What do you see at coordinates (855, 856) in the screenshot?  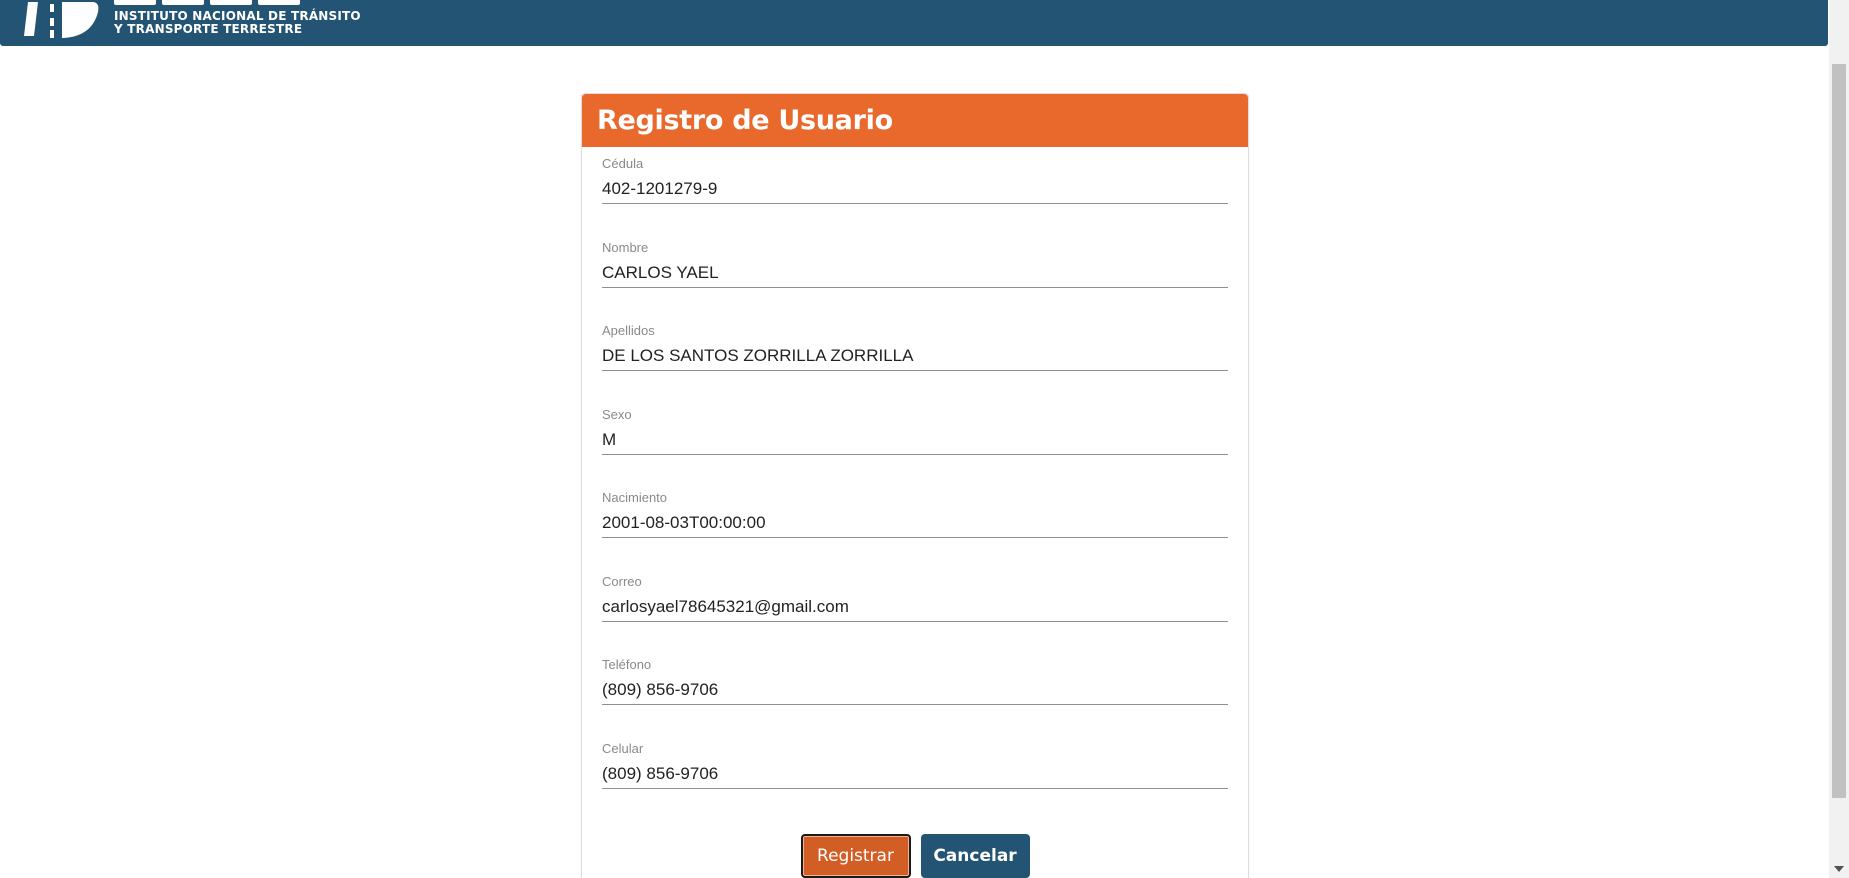 I see `register-button: Registrar` at bounding box center [855, 856].